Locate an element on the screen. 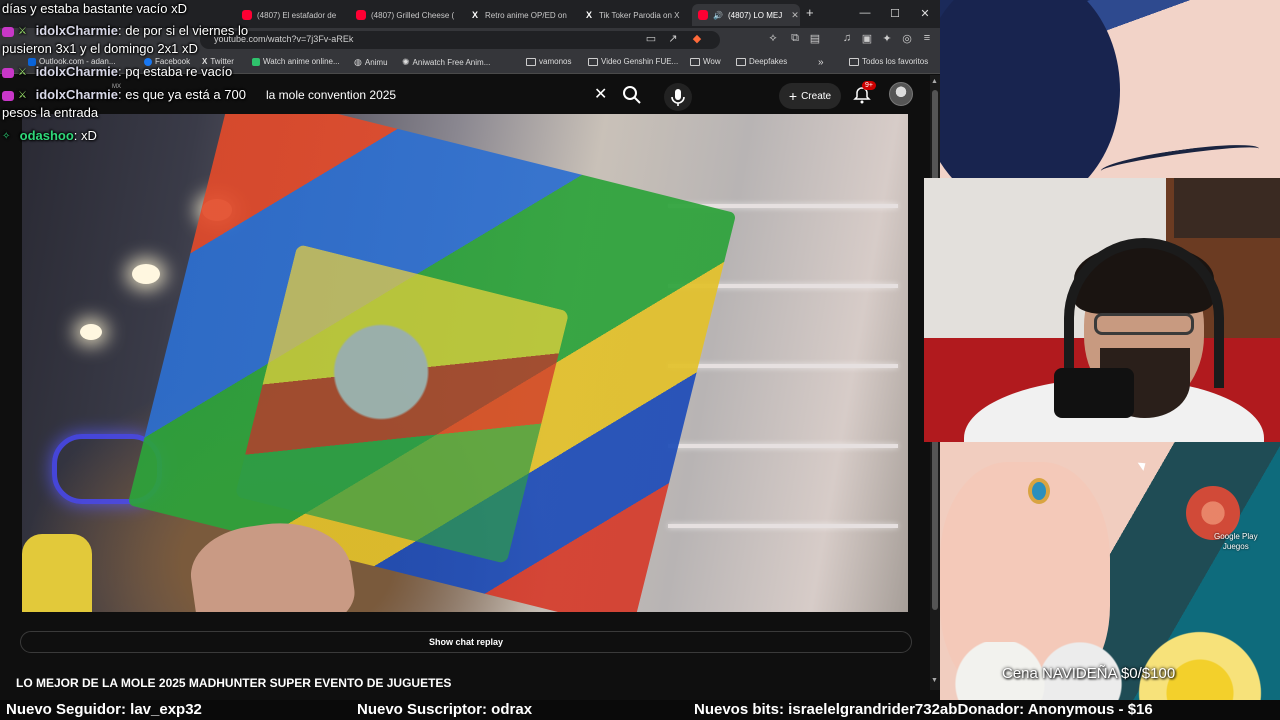 The image size is (1280, 720). google-play-title: Google Play is located at coordinates (1236, 536).